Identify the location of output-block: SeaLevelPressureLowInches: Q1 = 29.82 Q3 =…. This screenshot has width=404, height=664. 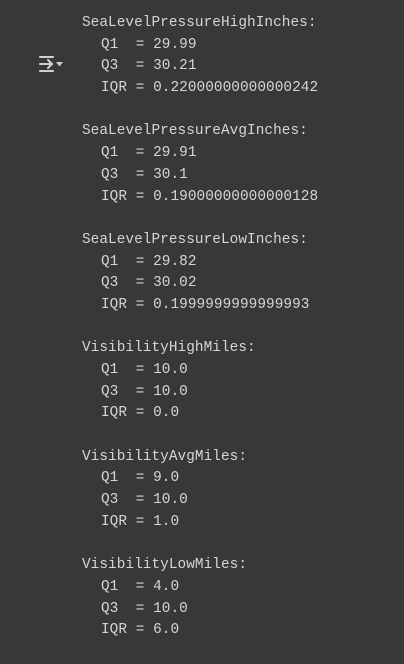
(200, 273).